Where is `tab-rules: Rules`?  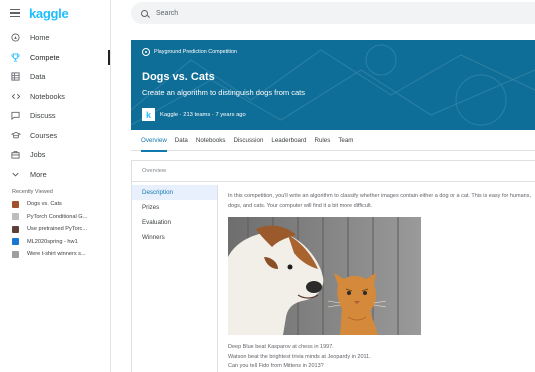 tab-rules: Rules is located at coordinates (322, 141).